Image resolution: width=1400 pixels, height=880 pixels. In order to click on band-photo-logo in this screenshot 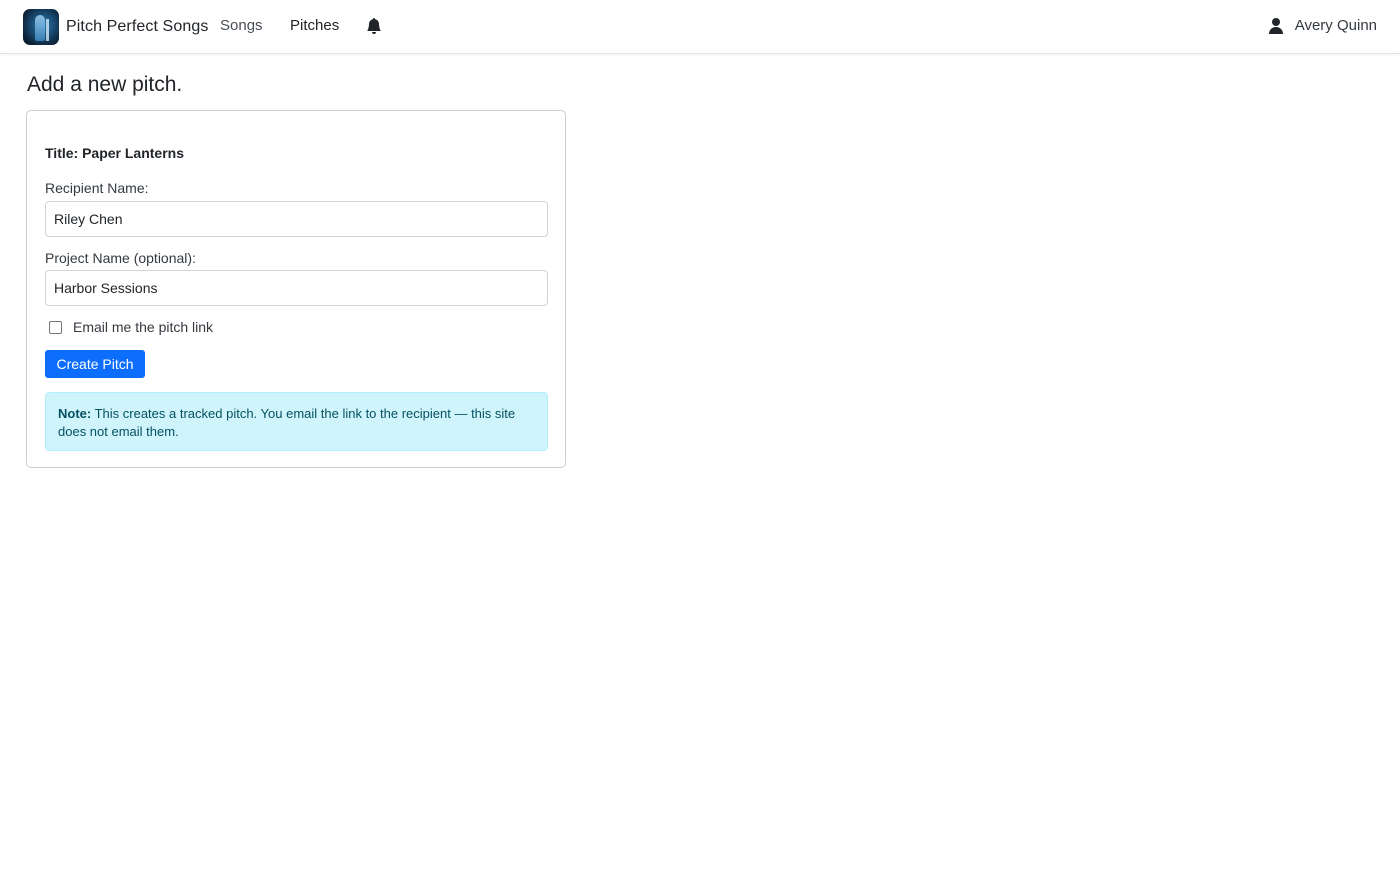, I will do `click(41, 26)`.